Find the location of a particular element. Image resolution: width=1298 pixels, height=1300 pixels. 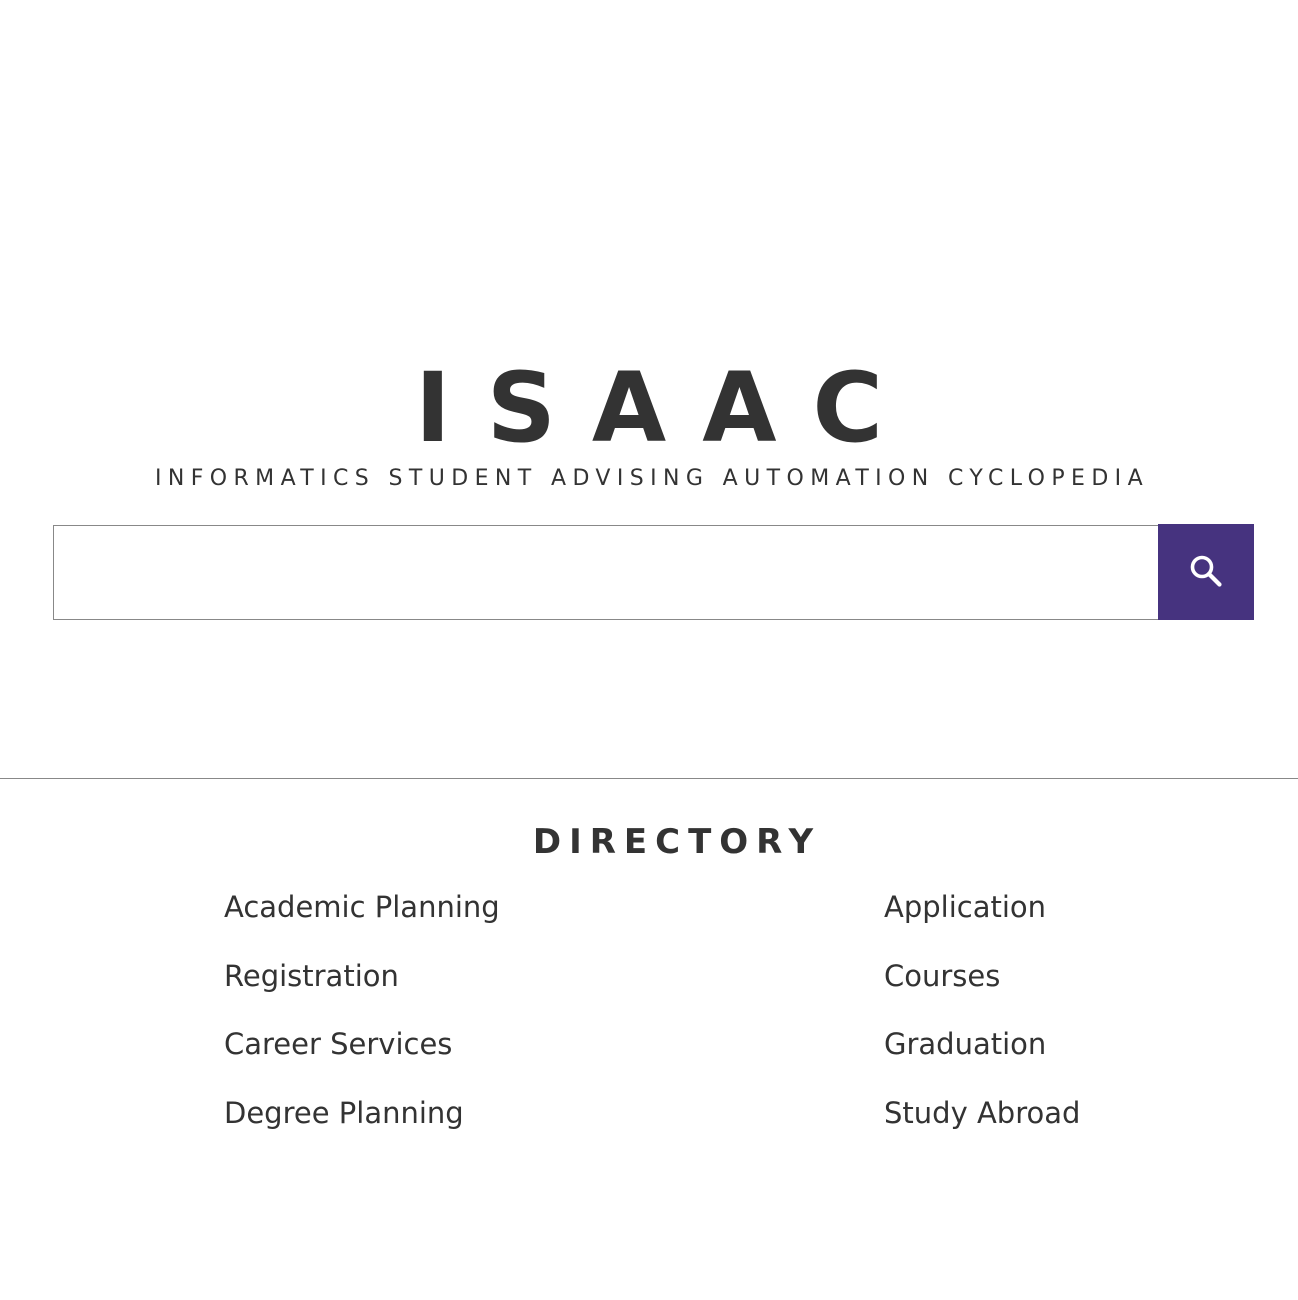

section-divider is located at coordinates (649, 778).